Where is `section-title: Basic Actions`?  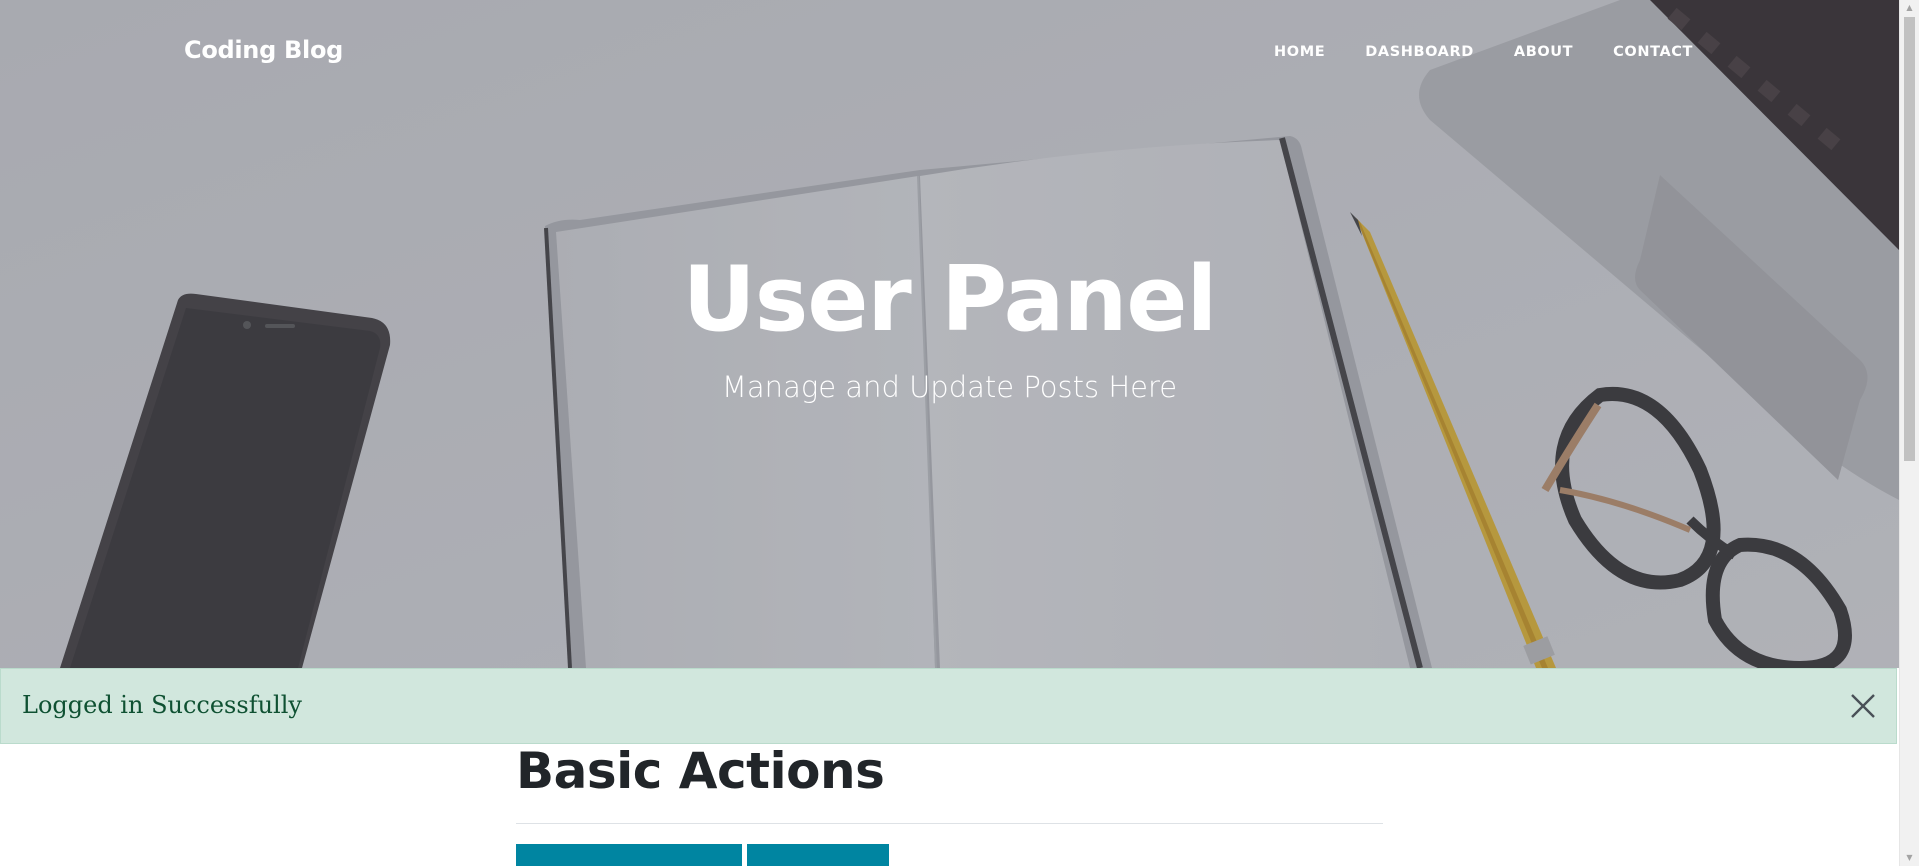 section-title: Basic Actions is located at coordinates (700, 771).